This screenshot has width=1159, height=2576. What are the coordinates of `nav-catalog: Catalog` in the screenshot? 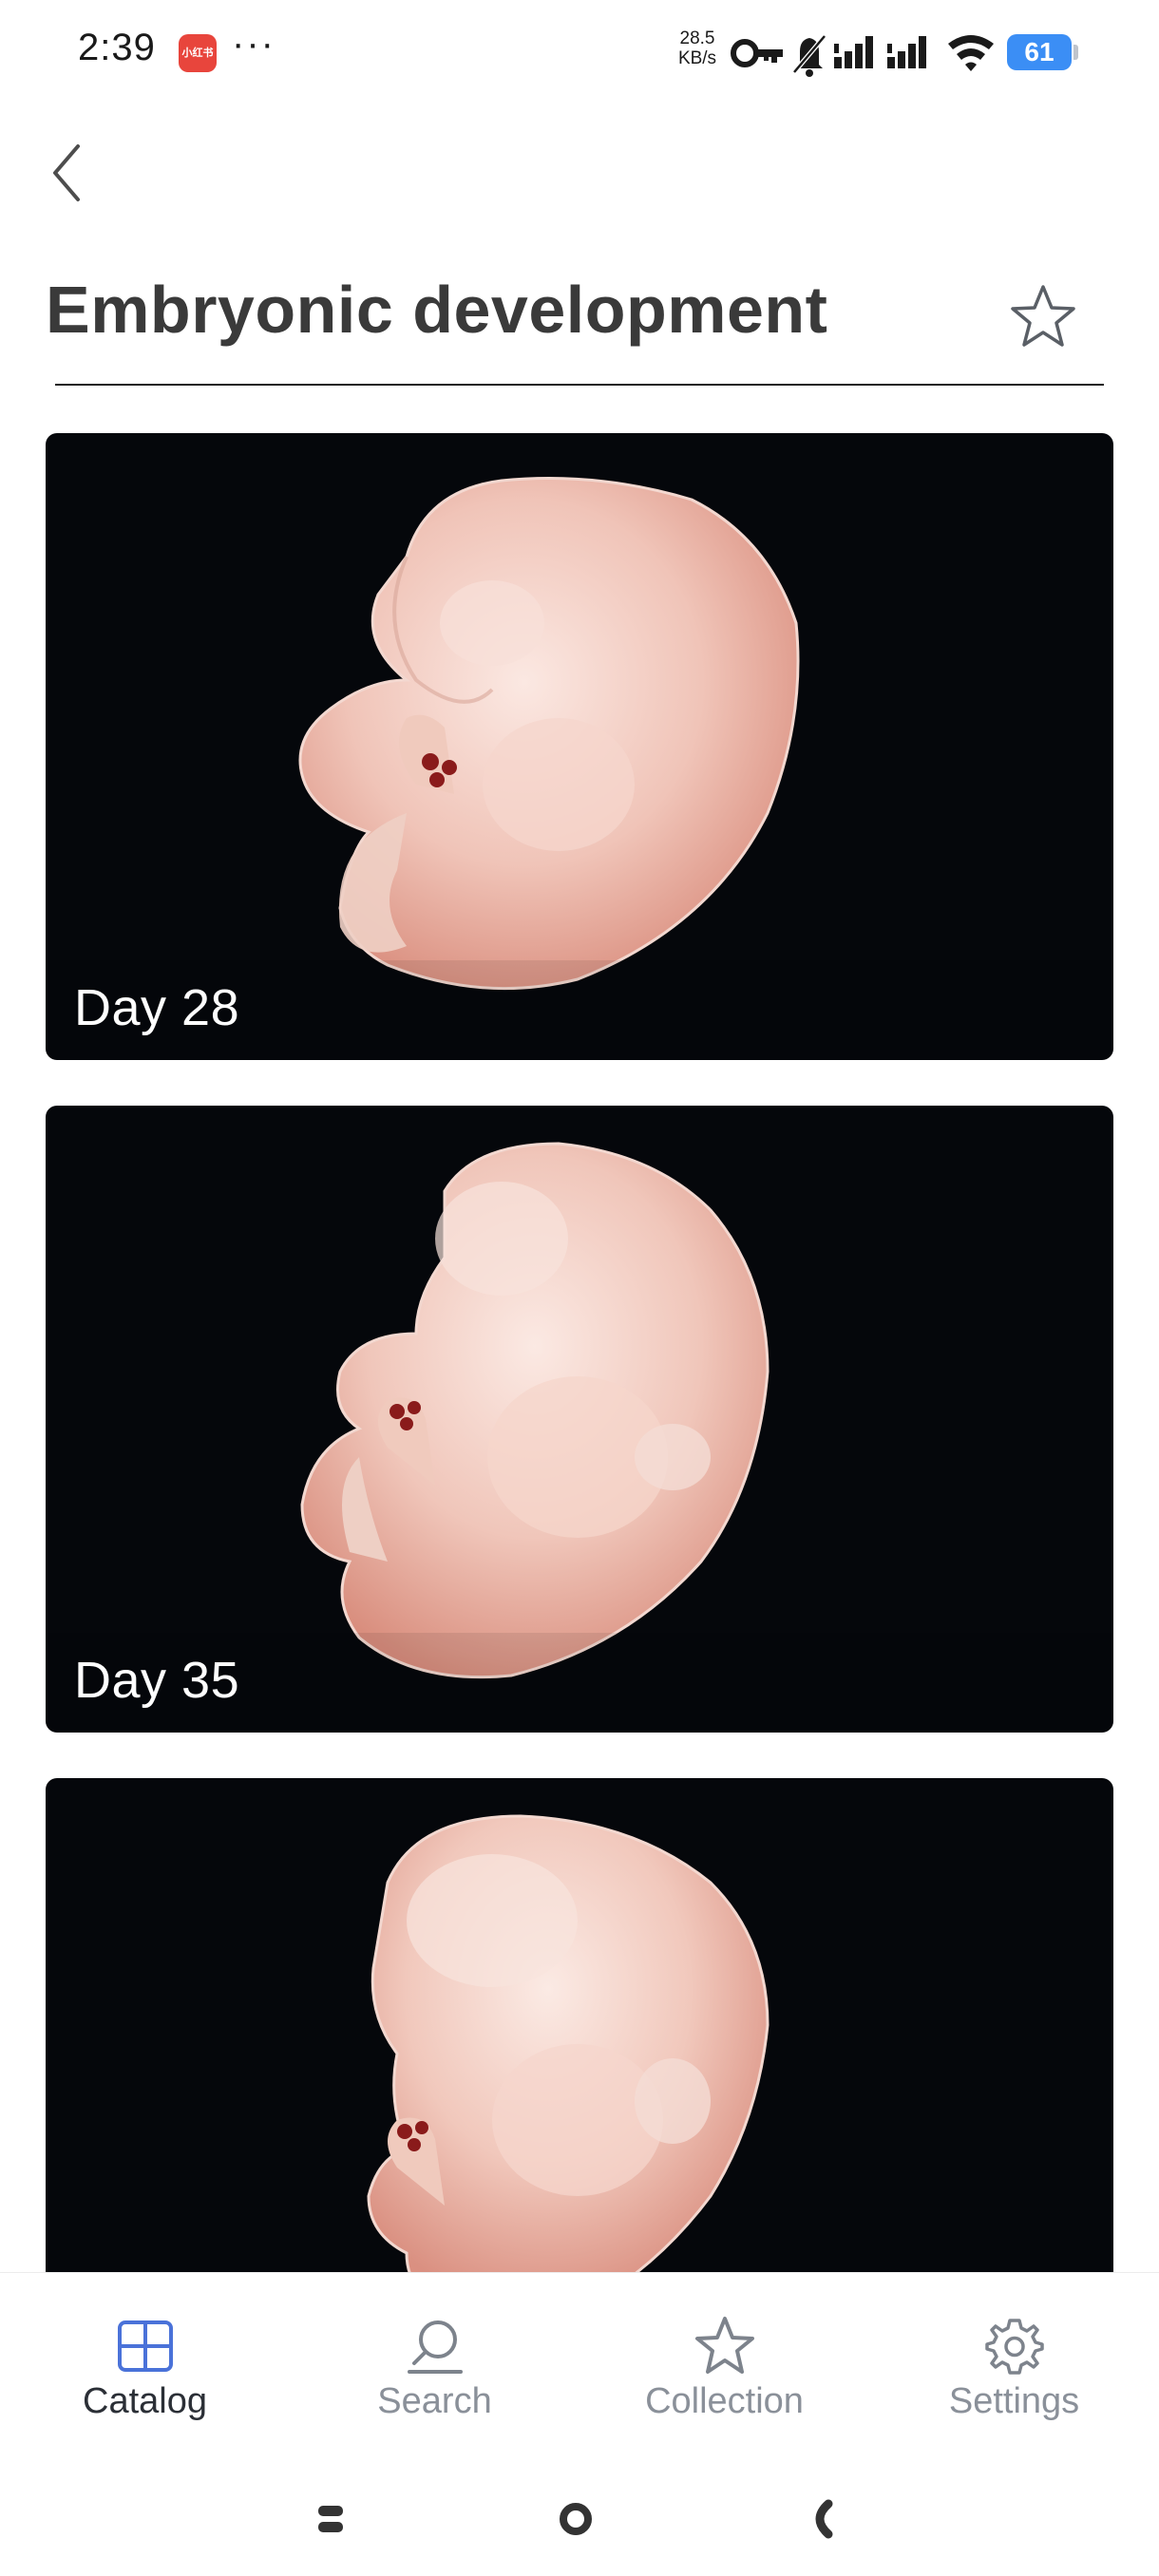 It's located at (145, 2368).